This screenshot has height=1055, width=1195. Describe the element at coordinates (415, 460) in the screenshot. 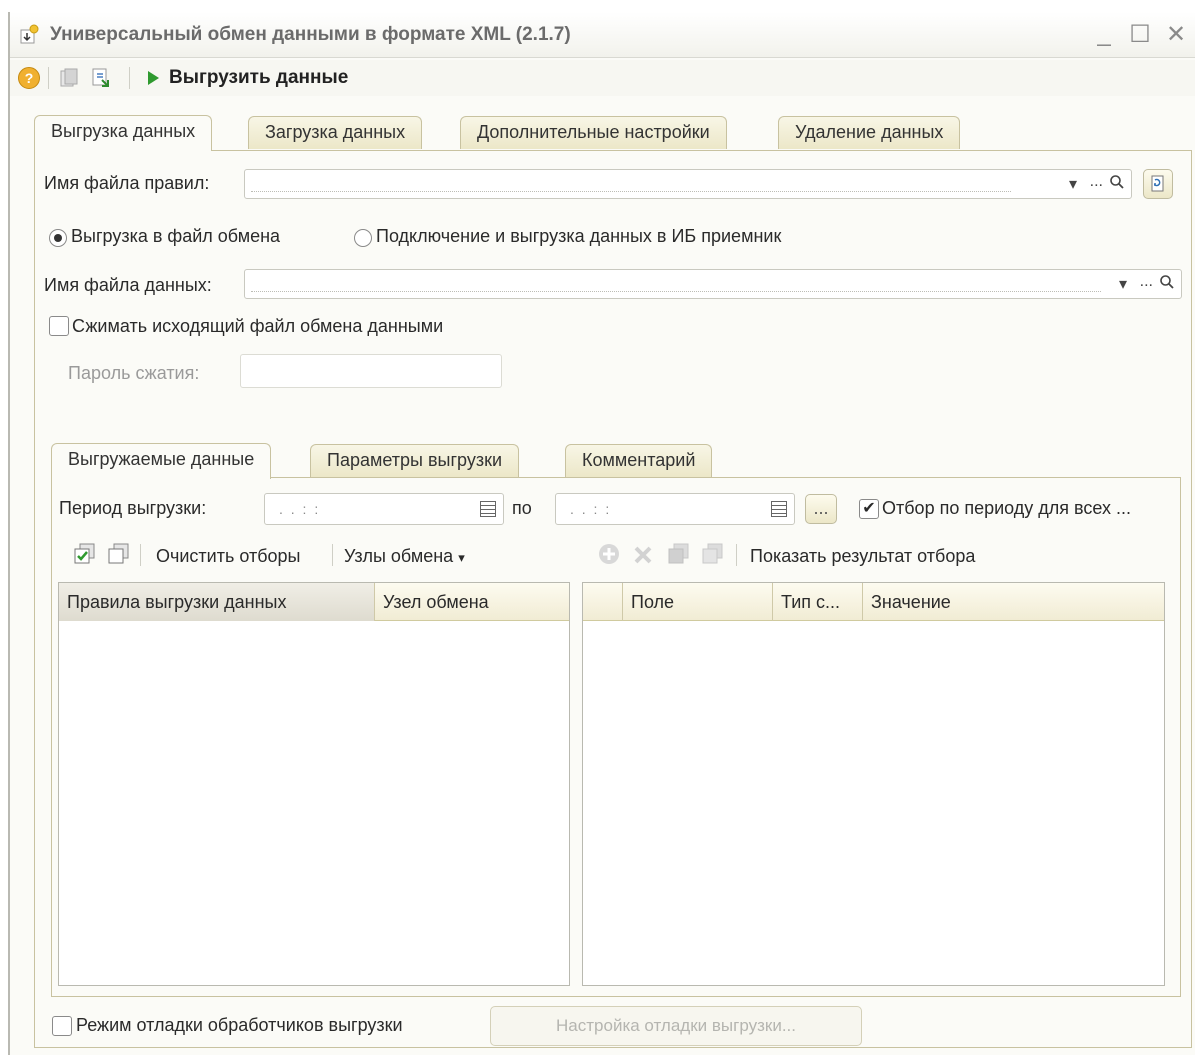

I see `subtab-export-params: Параметры выгрузки` at that location.